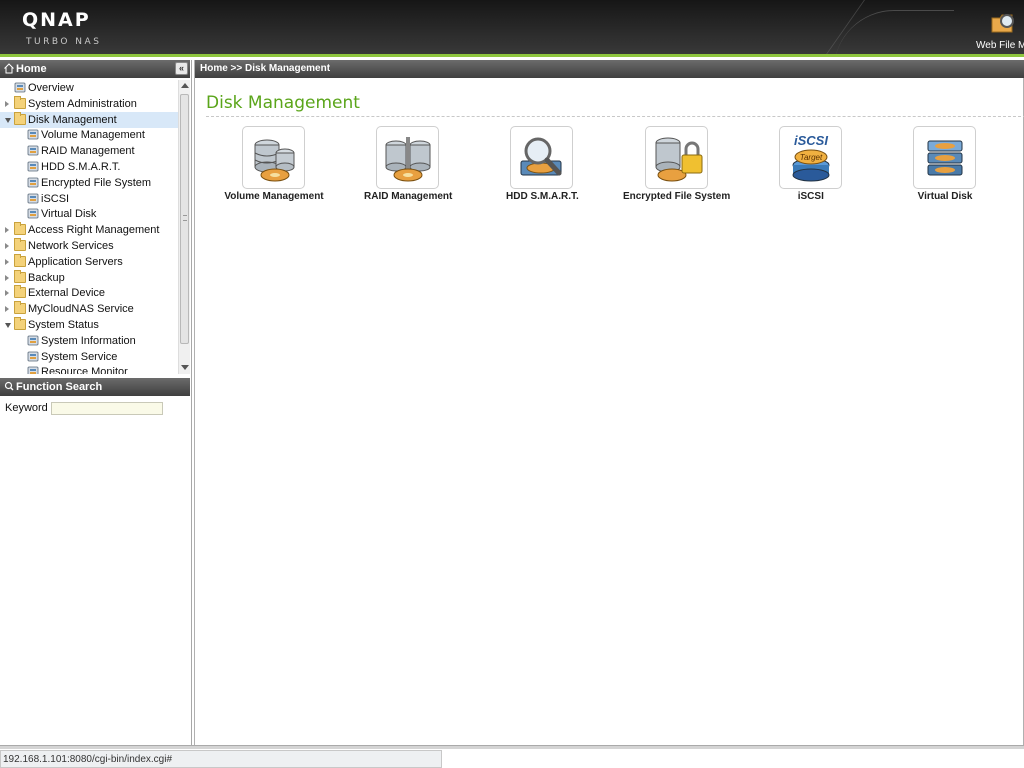 This screenshot has width=1024, height=768. I want to click on tree-item: Virtual Disk, so click(89, 214).